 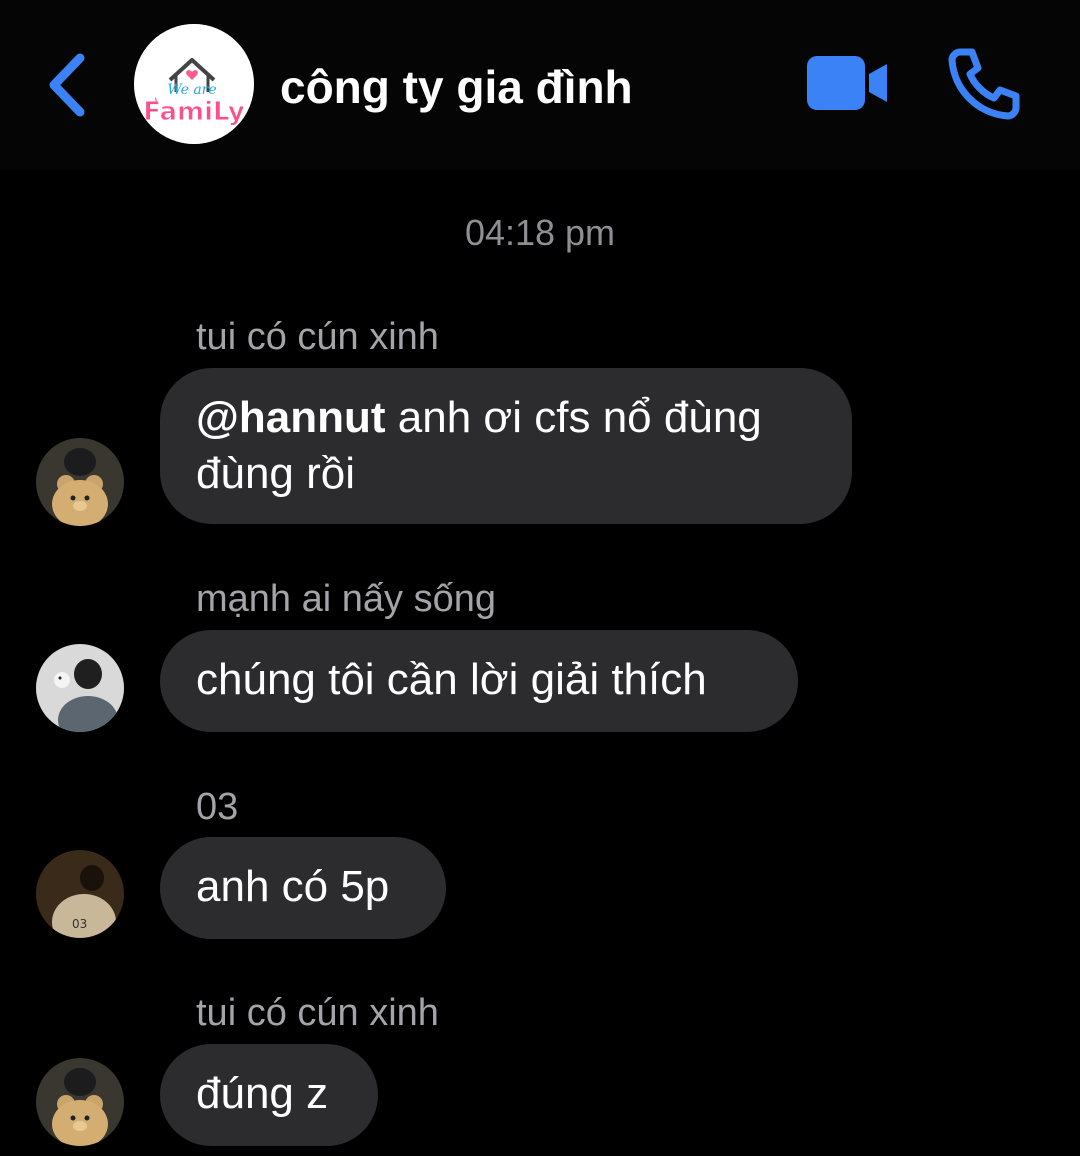 I want to click on message-timestamp: 04:18 pm, so click(x=540, y=232).